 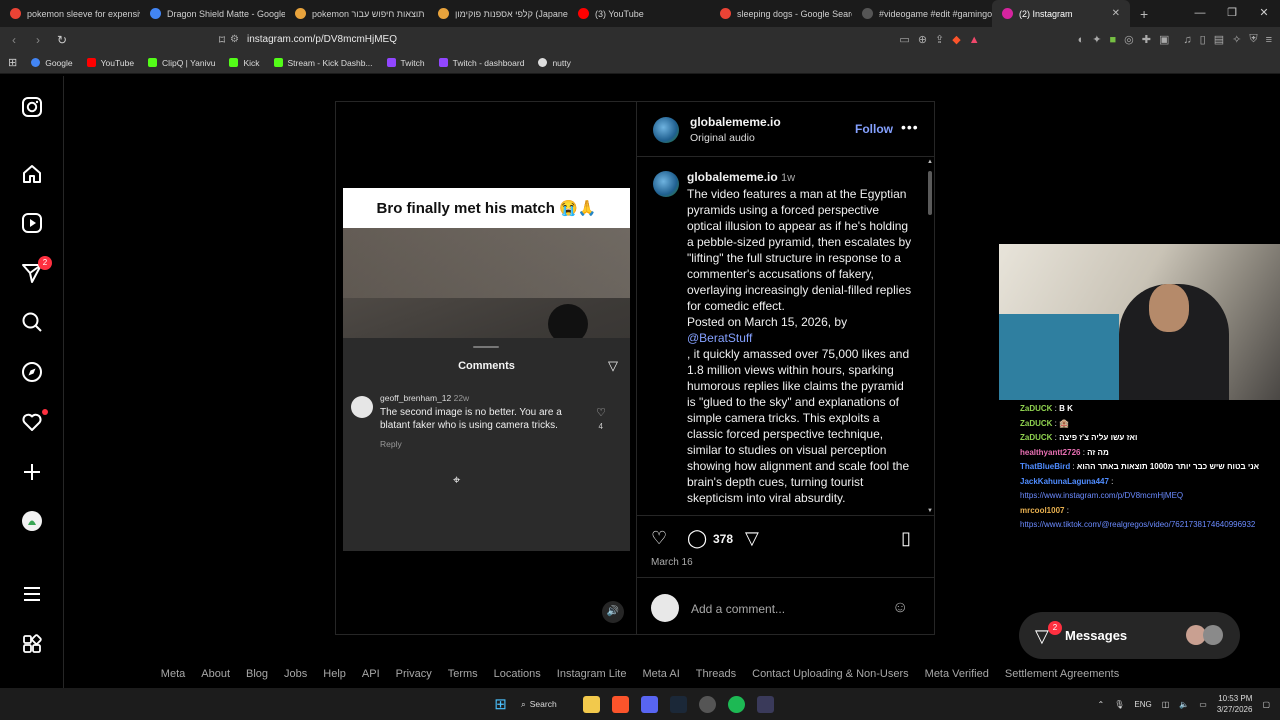 I want to click on language-indicator: ENG, so click(x=1142, y=704).